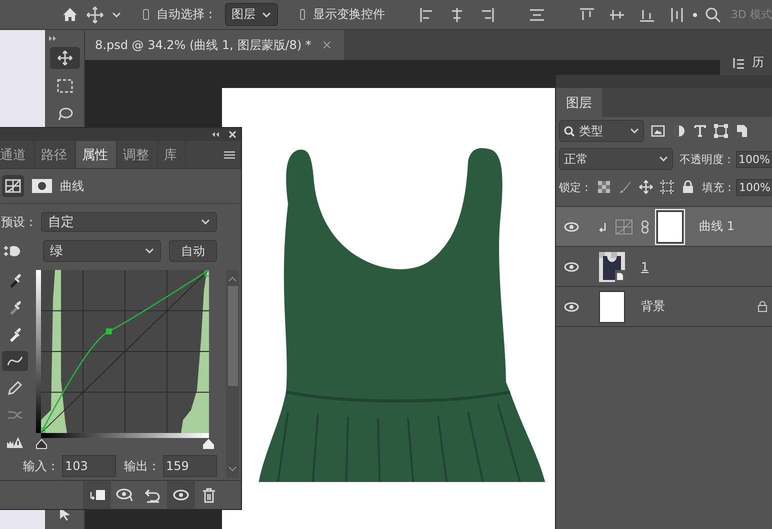  What do you see at coordinates (667, 187) in the screenshot?
I see `artboard-lock-icon` at bounding box center [667, 187].